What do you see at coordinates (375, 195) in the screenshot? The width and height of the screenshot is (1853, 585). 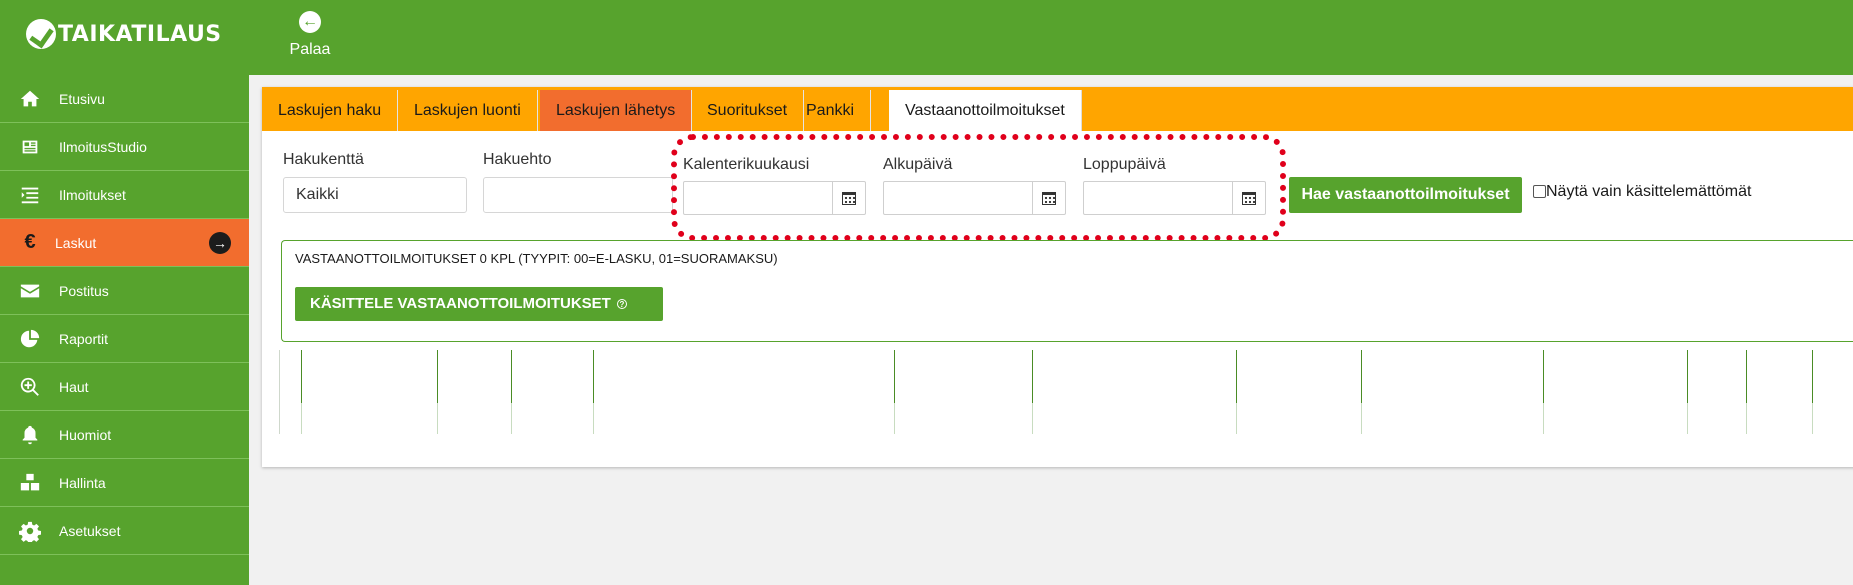 I see `hakukentta-select: Kaikki` at bounding box center [375, 195].